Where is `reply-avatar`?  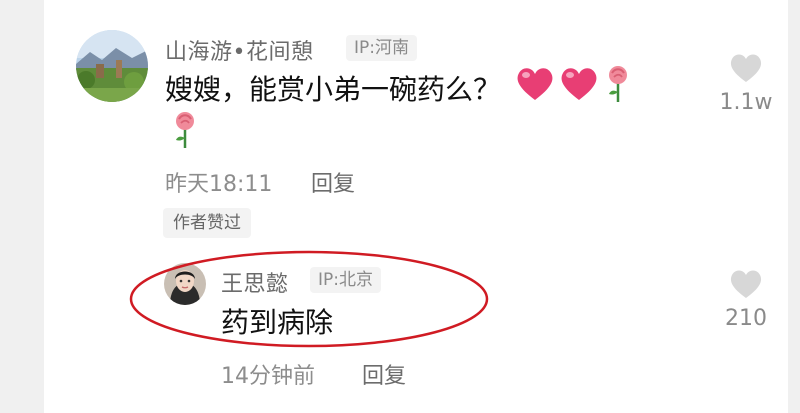
reply-avatar is located at coordinates (185, 284).